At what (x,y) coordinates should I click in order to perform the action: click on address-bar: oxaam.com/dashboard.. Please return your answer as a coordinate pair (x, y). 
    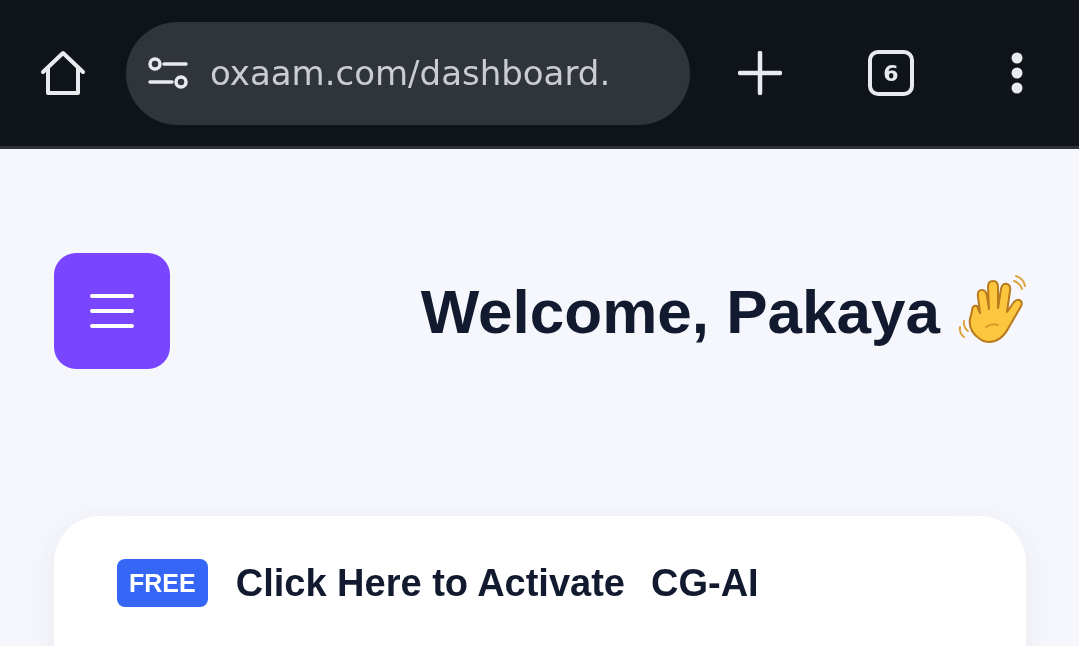
    Looking at the image, I should click on (408, 73).